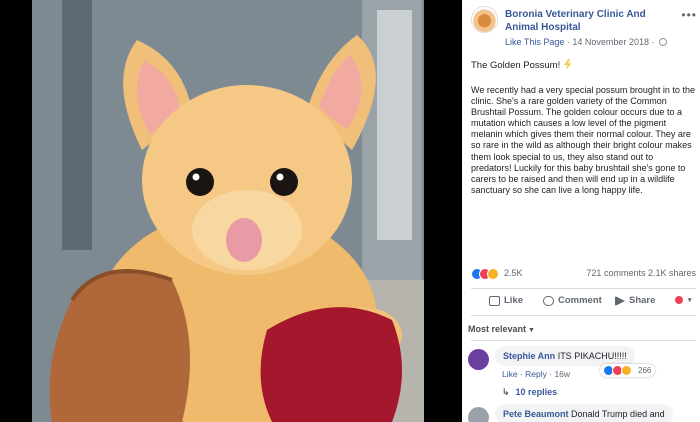 This screenshot has width=700, height=422. I want to click on comment-reply-link: Reply, so click(536, 374).